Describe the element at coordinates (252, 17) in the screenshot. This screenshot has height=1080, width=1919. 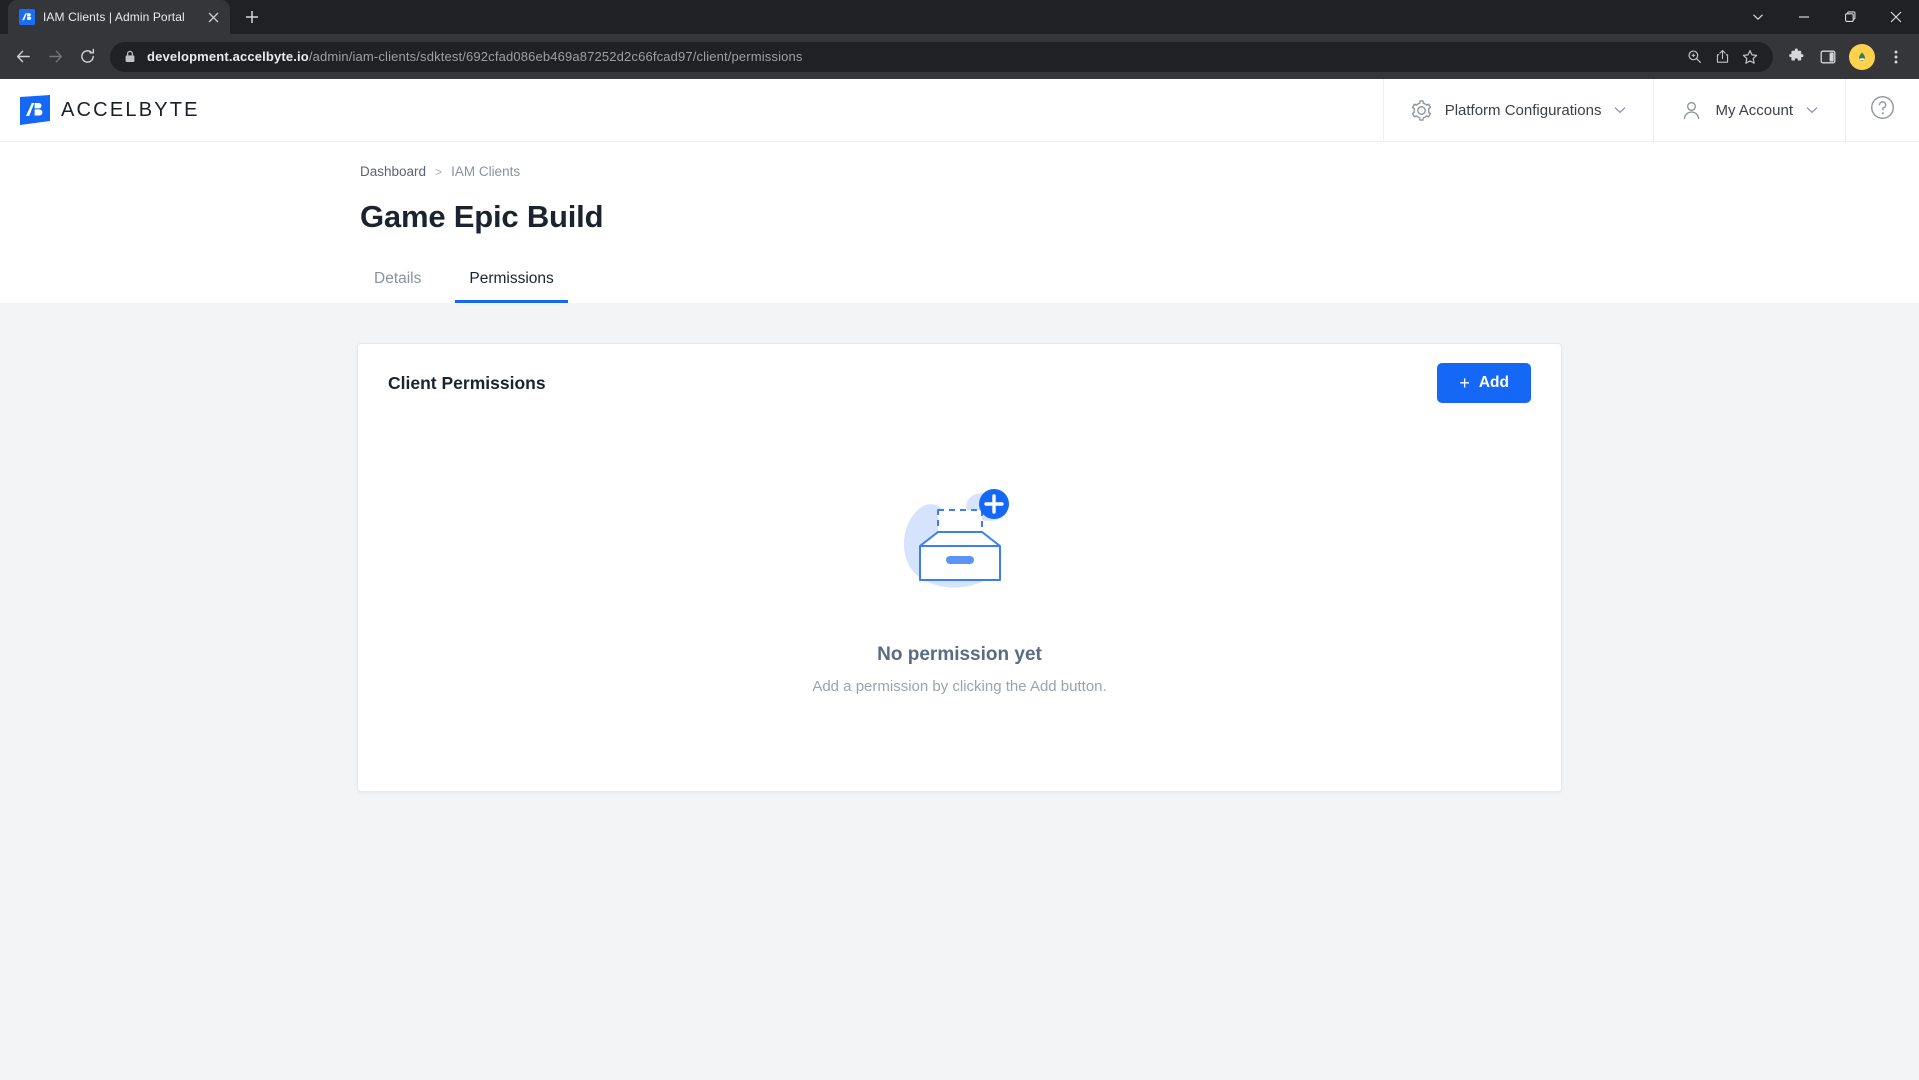
I see `new-tab-icon` at that location.